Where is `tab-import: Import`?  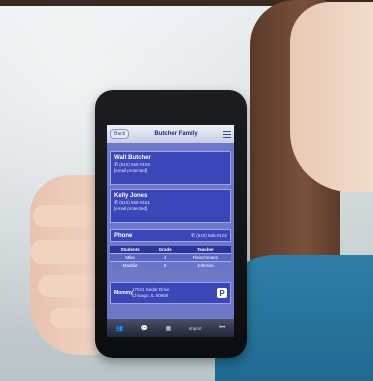 tab-import: Import is located at coordinates (195, 328).